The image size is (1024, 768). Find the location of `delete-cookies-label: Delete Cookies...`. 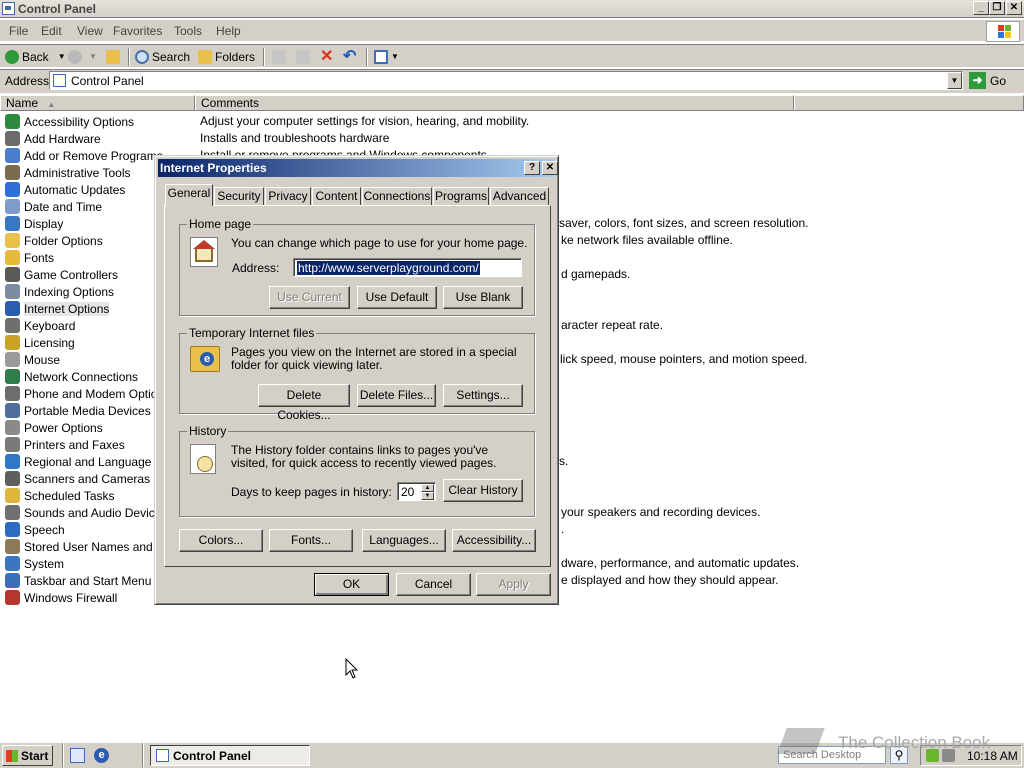

delete-cookies-label: Delete Cookies... is located at coordinates (304, 405).